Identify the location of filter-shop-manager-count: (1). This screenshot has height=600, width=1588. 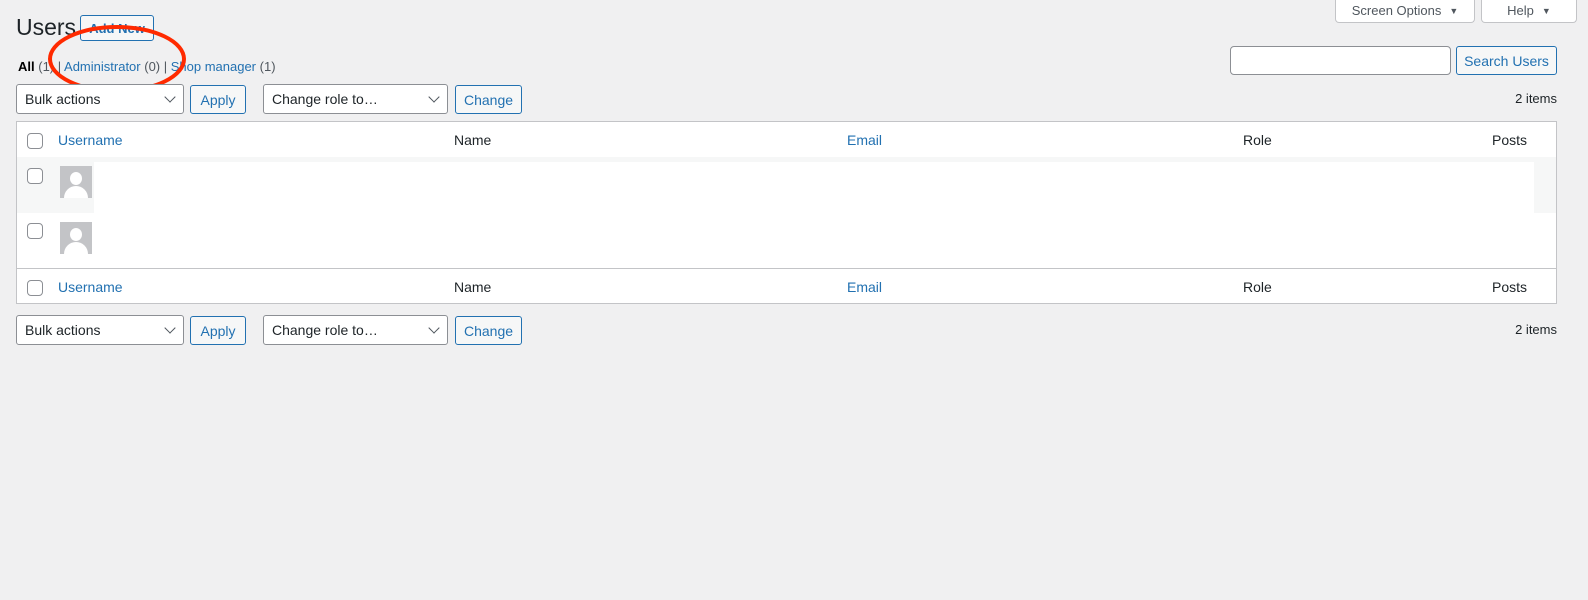
(267, 66).